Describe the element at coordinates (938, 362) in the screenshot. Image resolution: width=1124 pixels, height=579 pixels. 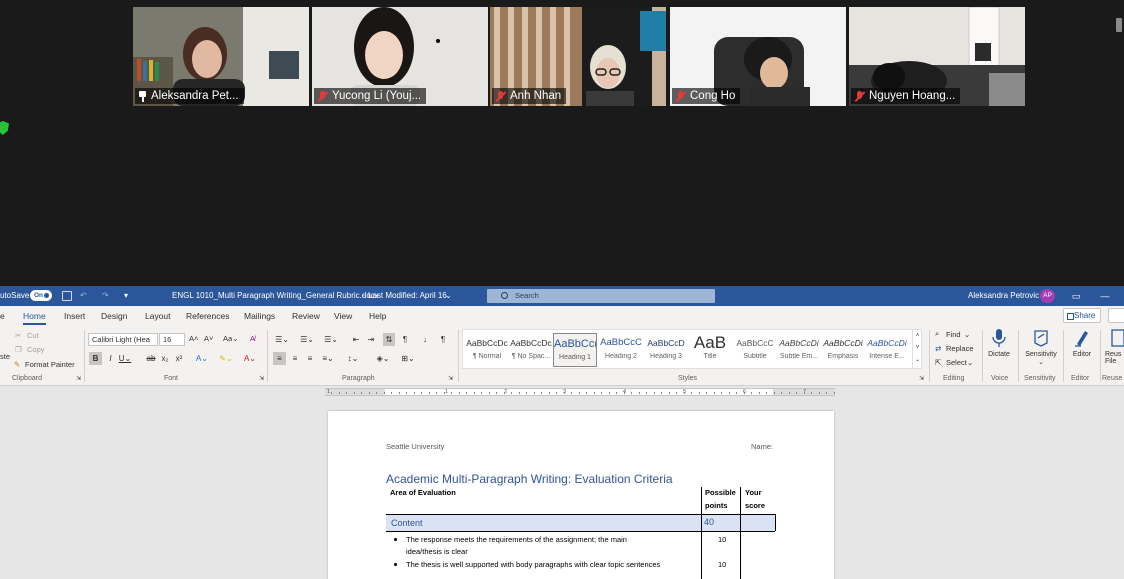
I see `select-icon: ⇱` at that location.